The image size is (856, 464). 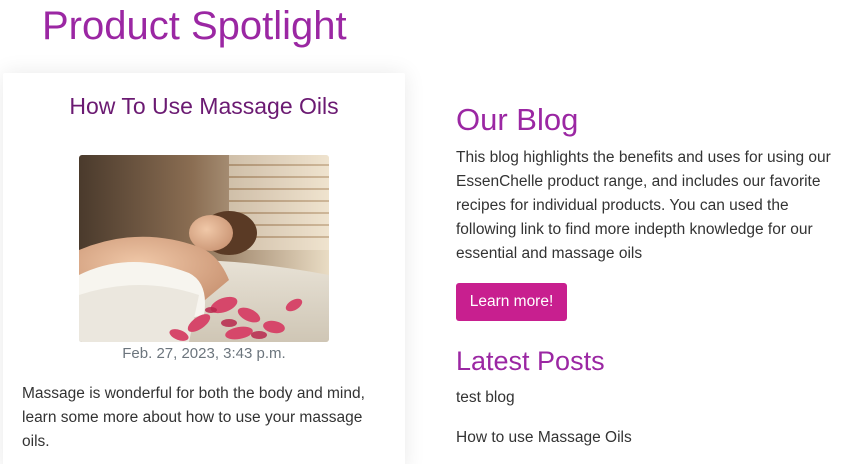 What do you see at coordinates (204, 248) in the screenshot?
I see `featured-post-image` at bounding box center [204, 248].